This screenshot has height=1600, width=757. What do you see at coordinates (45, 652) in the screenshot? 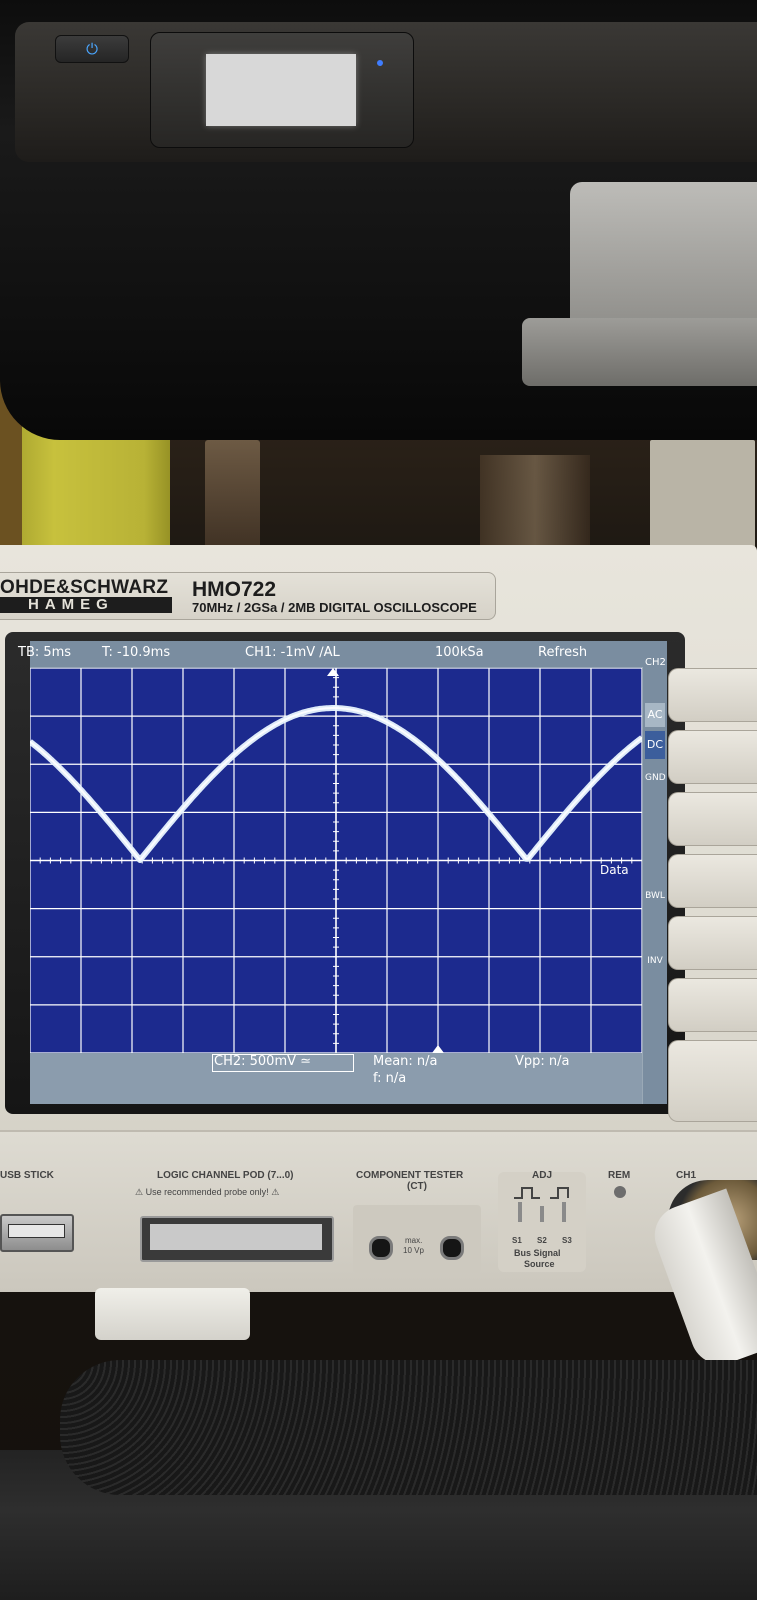
I see `timebase-readout: TB: 5ms` at bounding box center [45, 652].